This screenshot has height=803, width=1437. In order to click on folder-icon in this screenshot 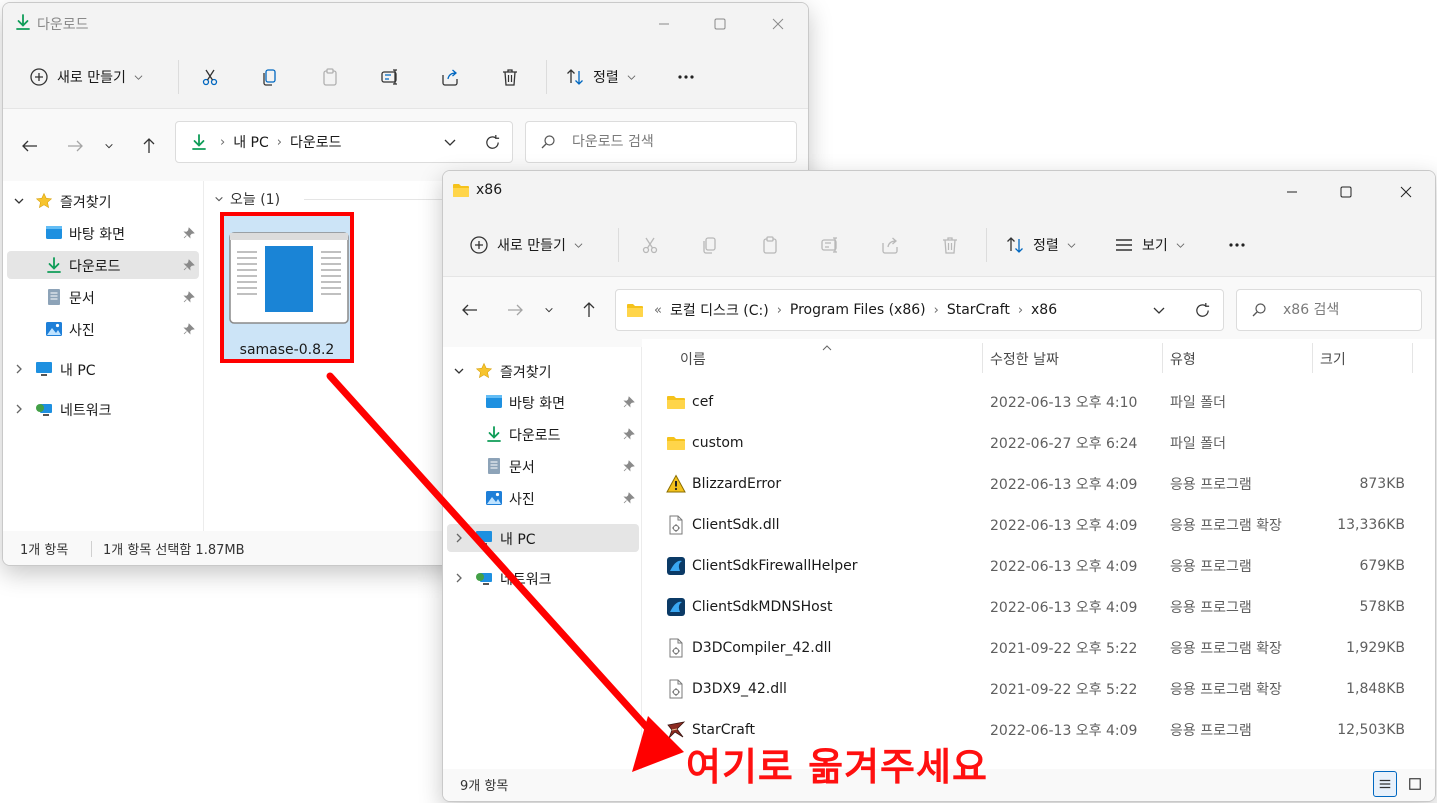, I will do `click(461, 190)`.